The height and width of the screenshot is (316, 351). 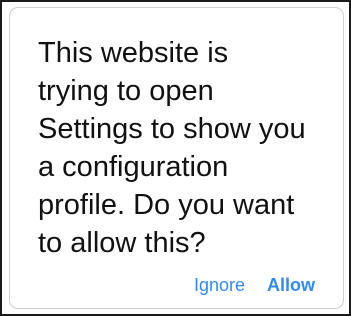 I want to click on alert-message-line: trying to open, so click(x=126, y=91).